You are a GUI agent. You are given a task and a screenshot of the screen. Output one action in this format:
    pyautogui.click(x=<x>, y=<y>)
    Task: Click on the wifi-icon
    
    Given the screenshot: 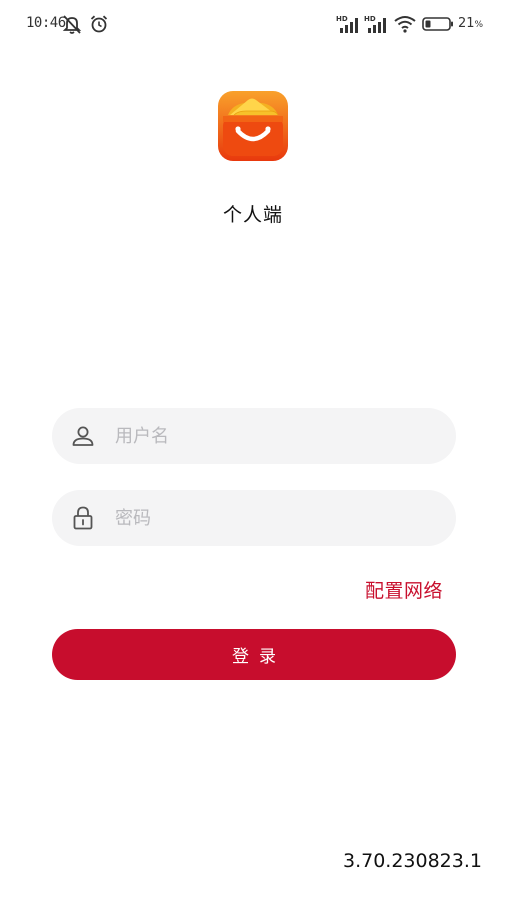 What is the action you would take?
    pyautogui.click(x=405, y=24)
    